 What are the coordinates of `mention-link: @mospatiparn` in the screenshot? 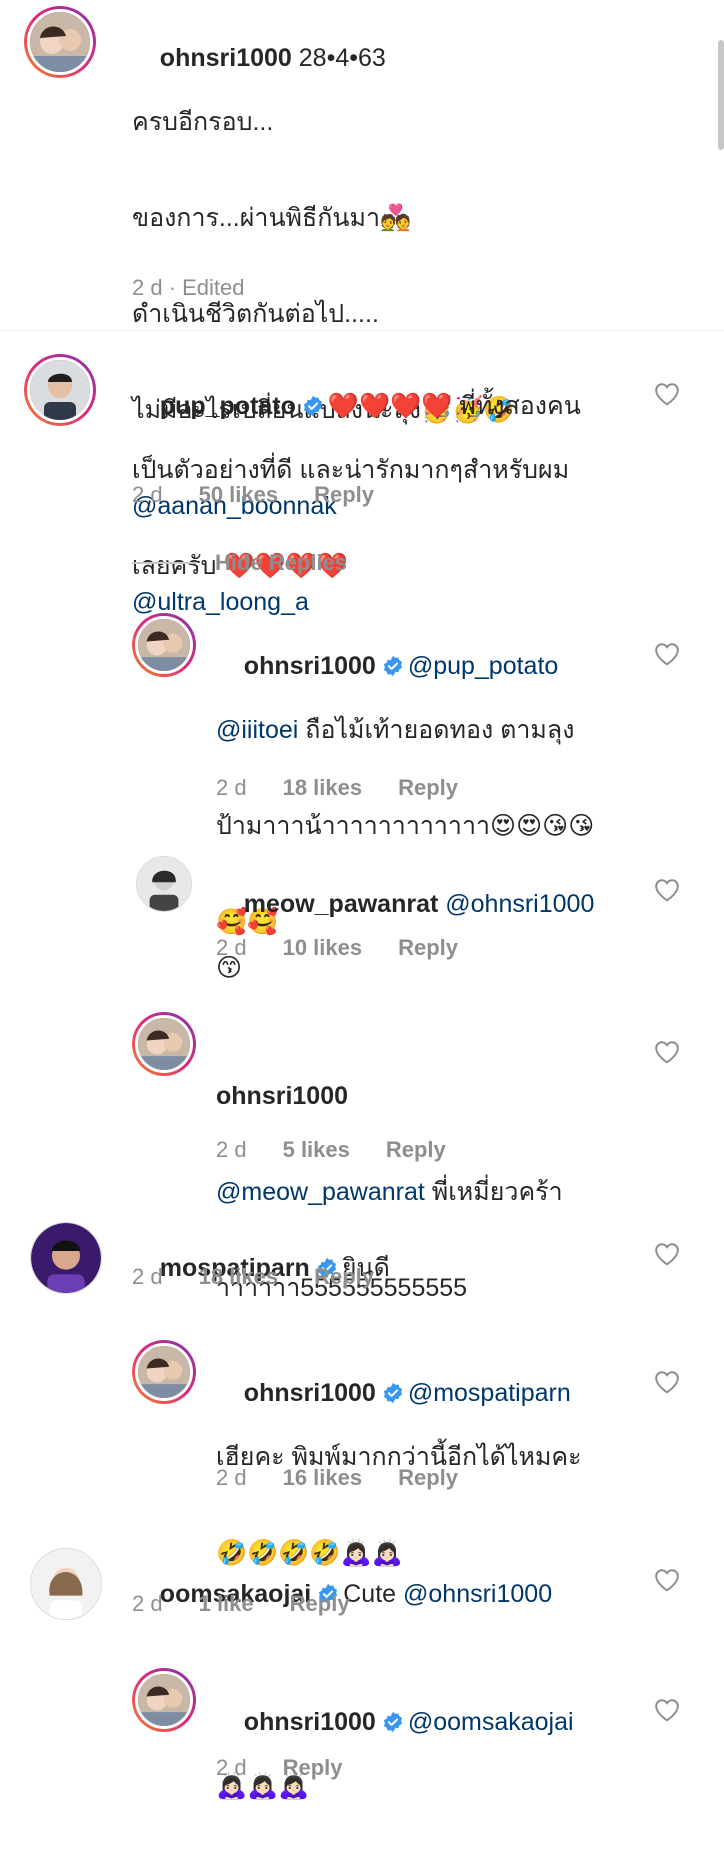 It's located at (489, 1393).